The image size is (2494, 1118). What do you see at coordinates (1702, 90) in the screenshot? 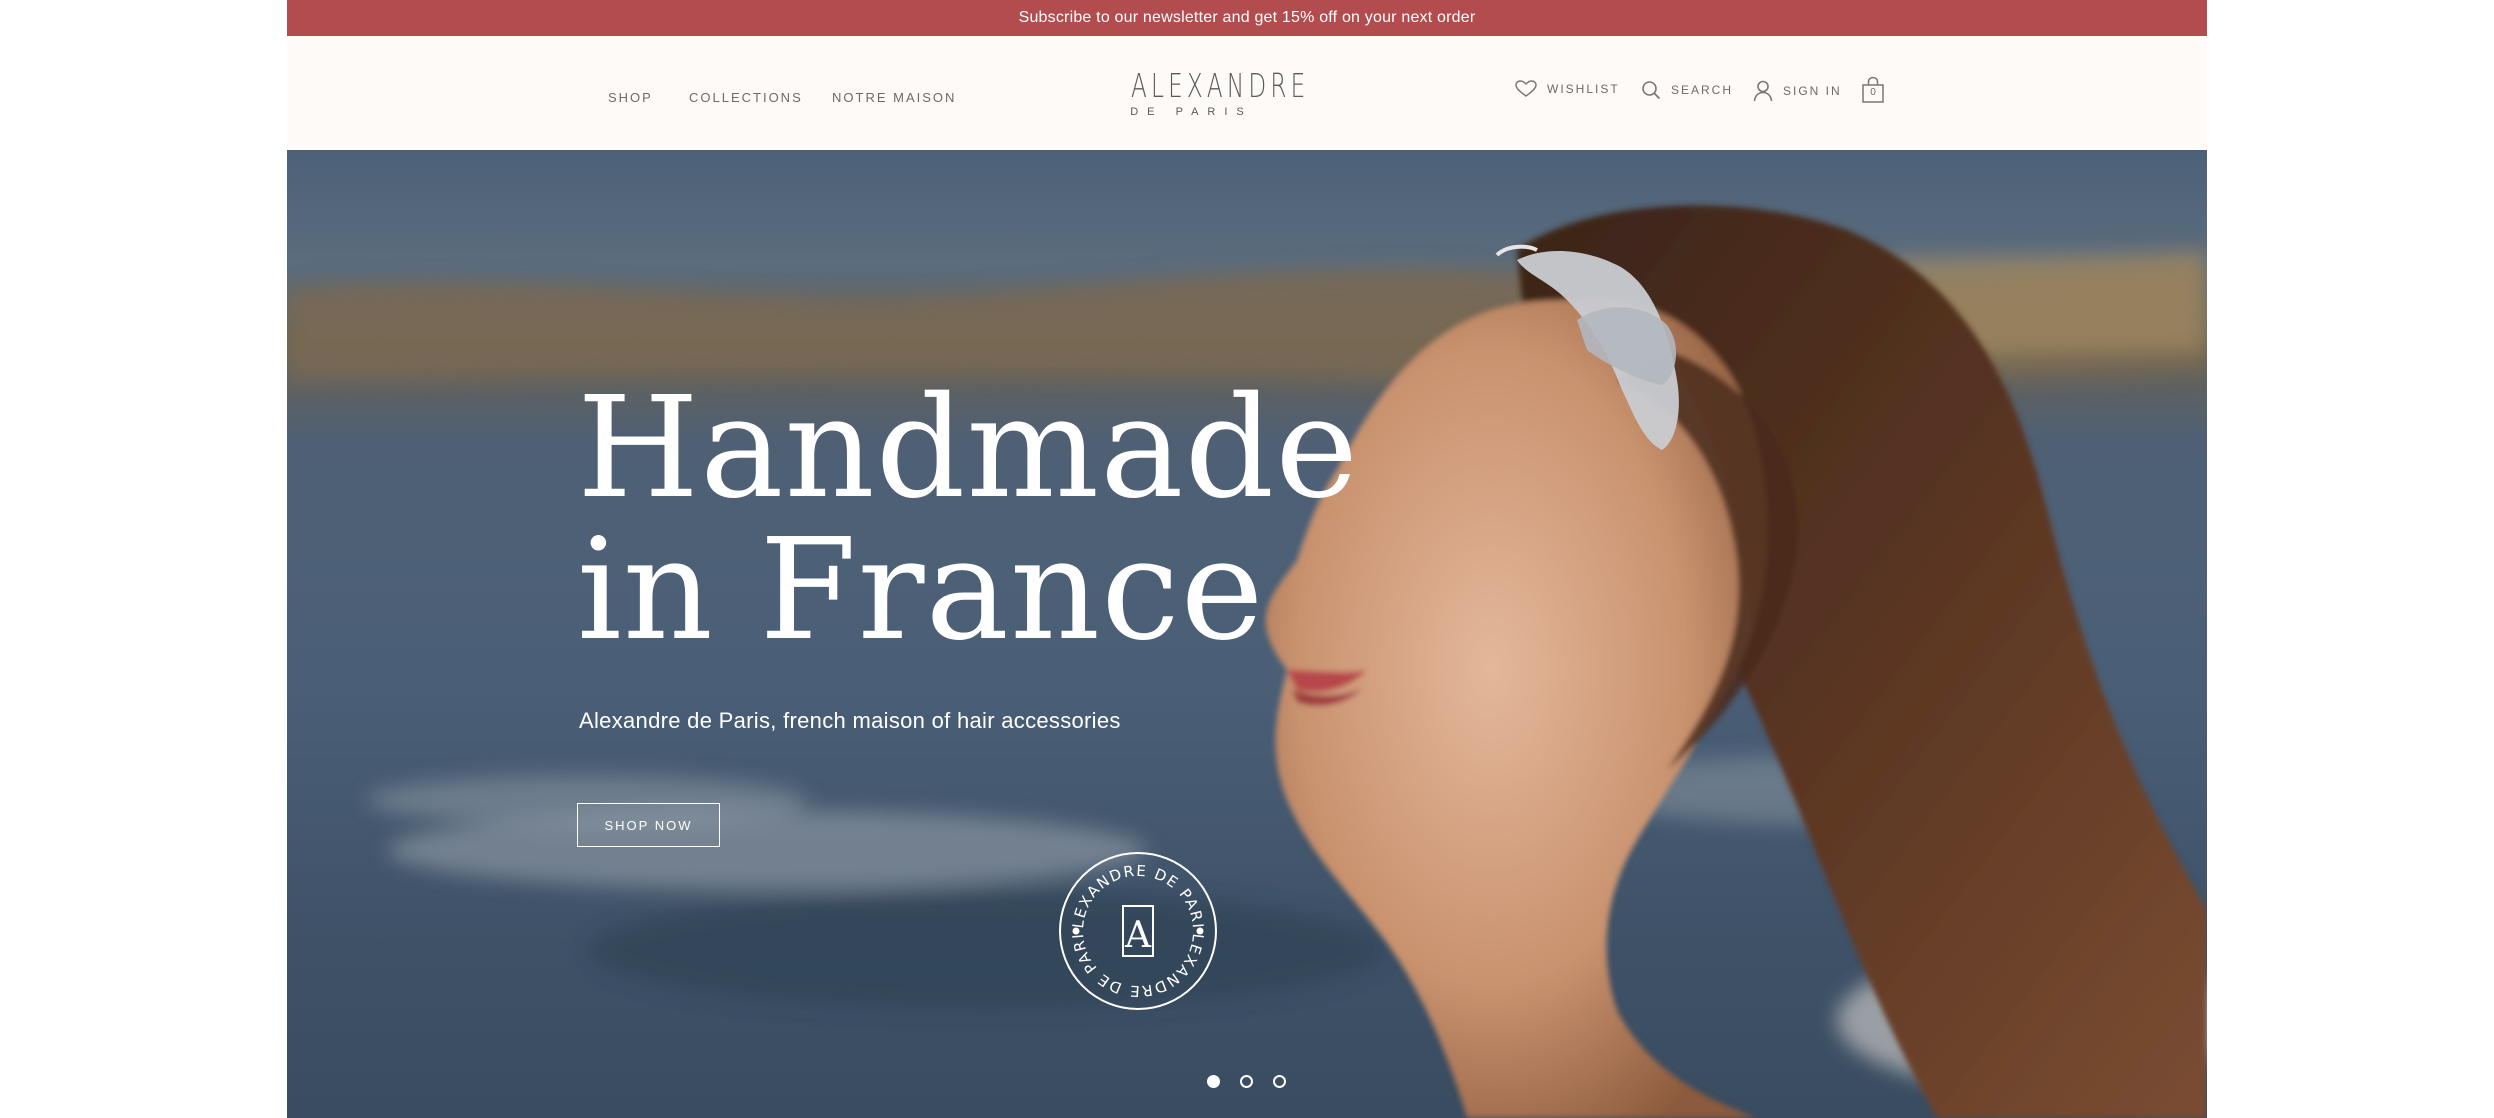
I see `search-label: SEARCH` at bounding box center [1702, 90].